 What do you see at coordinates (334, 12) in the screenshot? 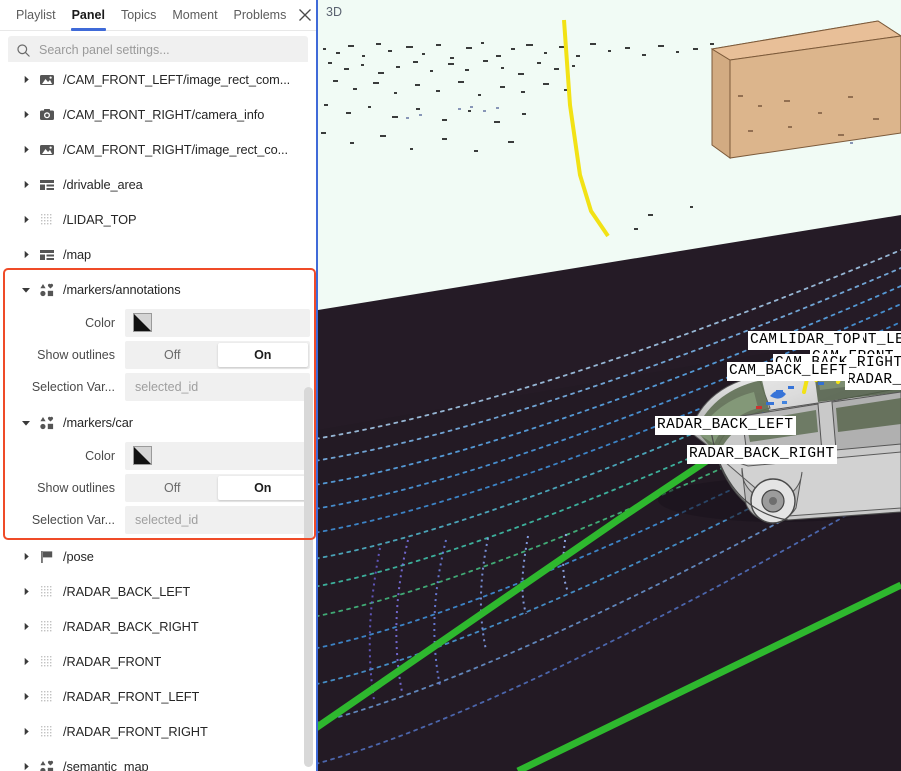
I see `viewport-title: 3D` at bounding box center [334, 12].